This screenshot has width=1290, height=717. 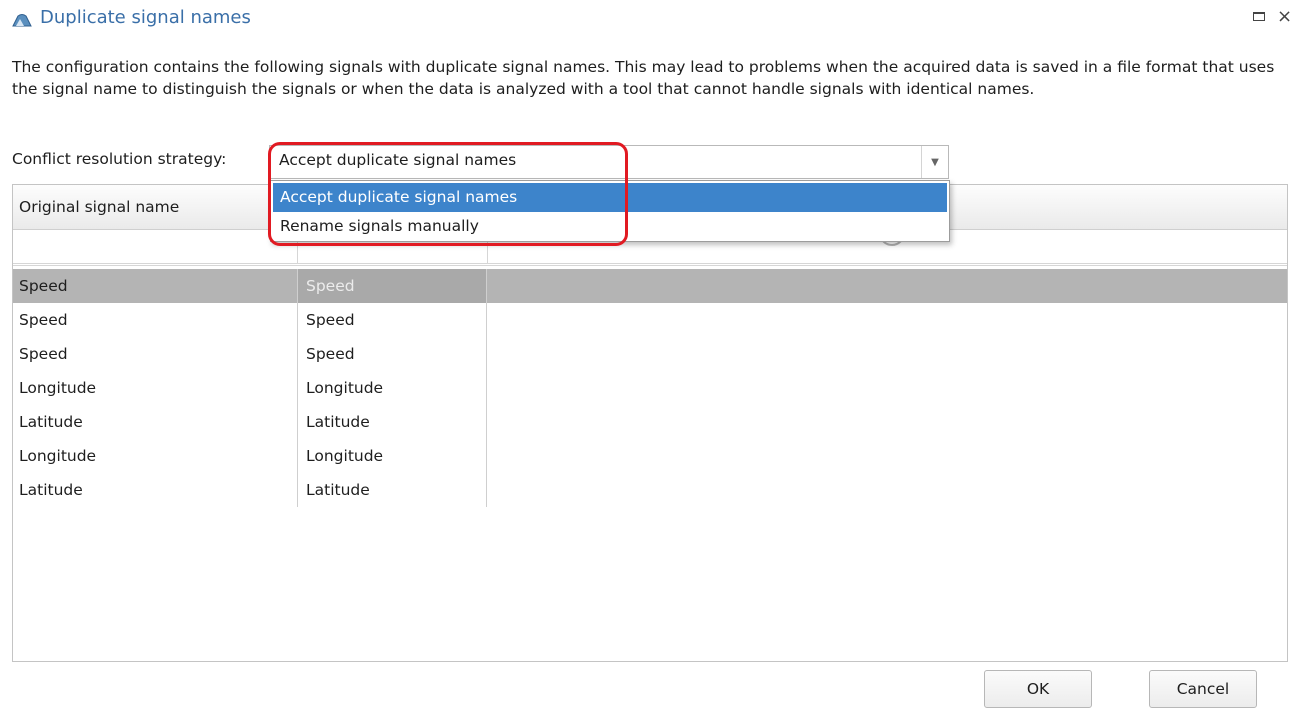 I want to click on strategy-label: Conflict resolution strategy:, so click(x=119, y=159).